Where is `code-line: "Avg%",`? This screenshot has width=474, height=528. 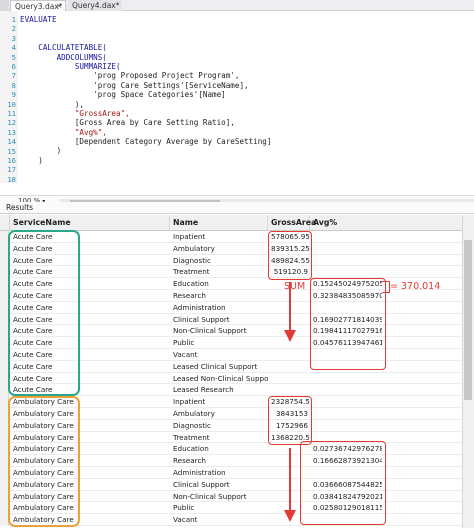
code-line: "Avg%", is located at coordinates (145, 132).